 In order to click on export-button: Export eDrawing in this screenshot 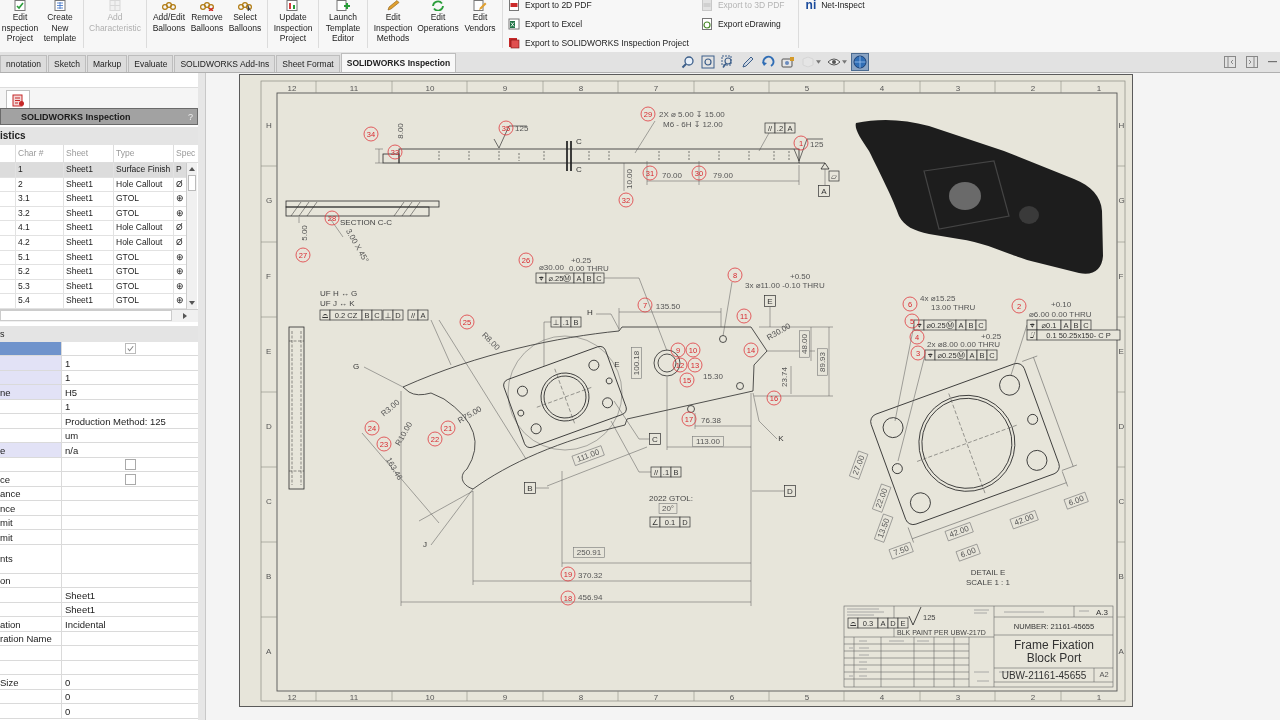, I will do `click(742, 23)`.